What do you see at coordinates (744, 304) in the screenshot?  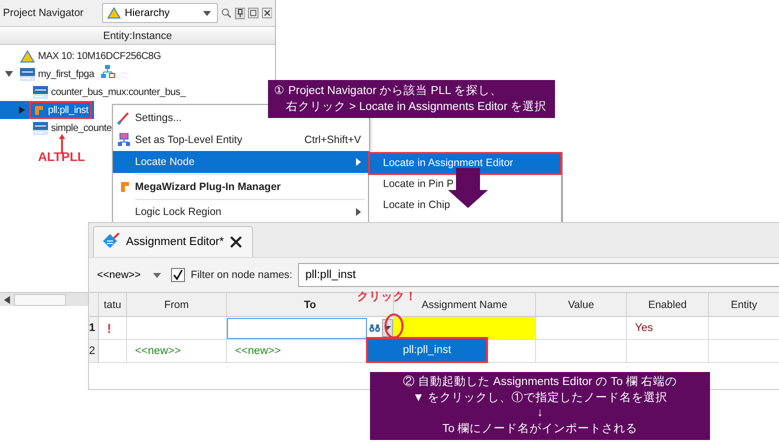 I see `column-header: Entity` at bounding box center [744, 304].